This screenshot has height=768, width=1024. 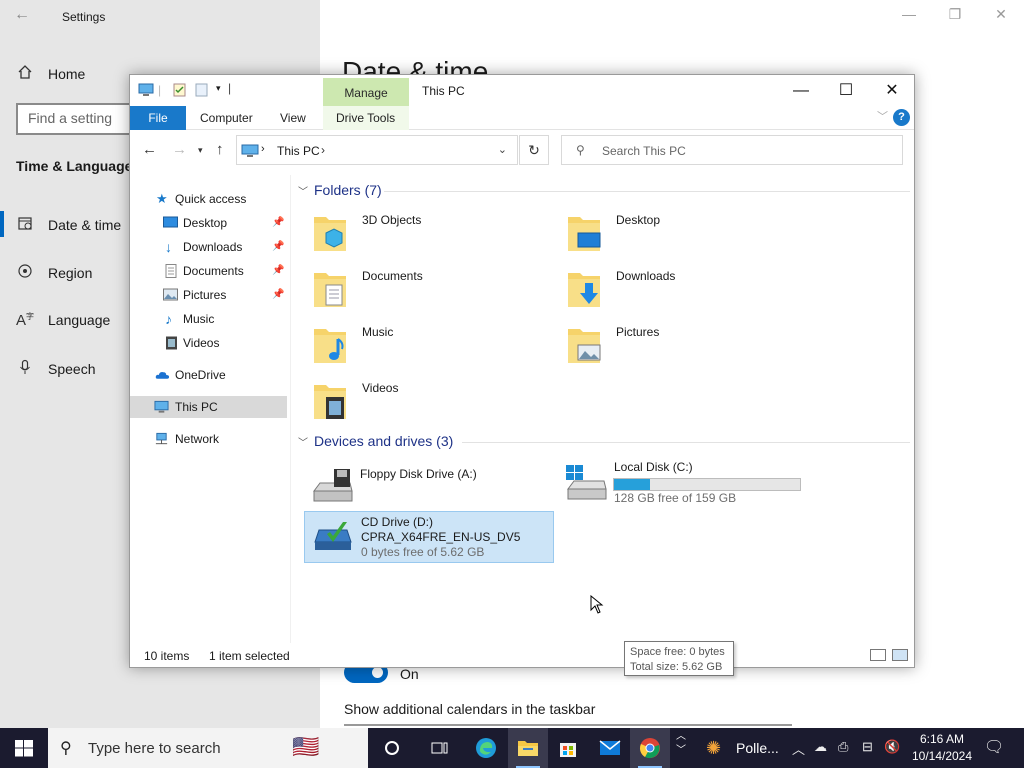 I want to click on tab-file: File, so click(x=158, y=118).